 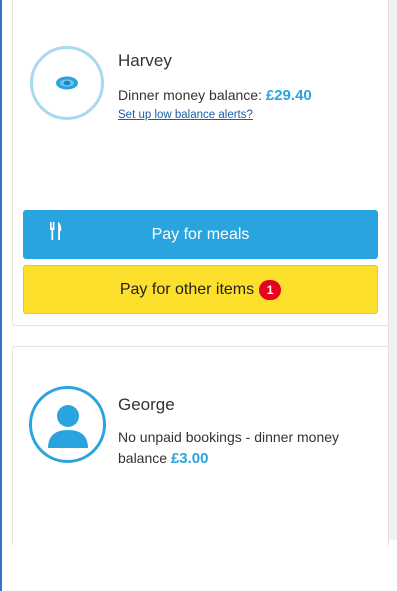 I want to click on person-icon, so click(x=67, y=426).